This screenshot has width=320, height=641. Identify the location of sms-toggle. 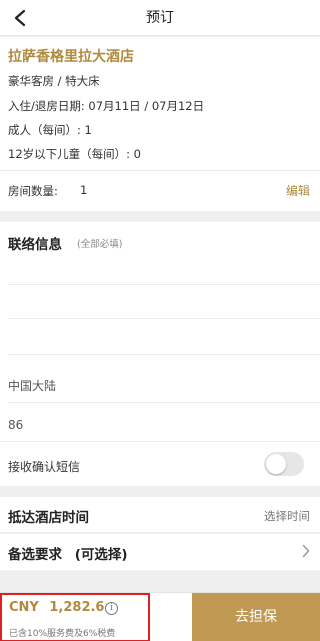
(284, 464).